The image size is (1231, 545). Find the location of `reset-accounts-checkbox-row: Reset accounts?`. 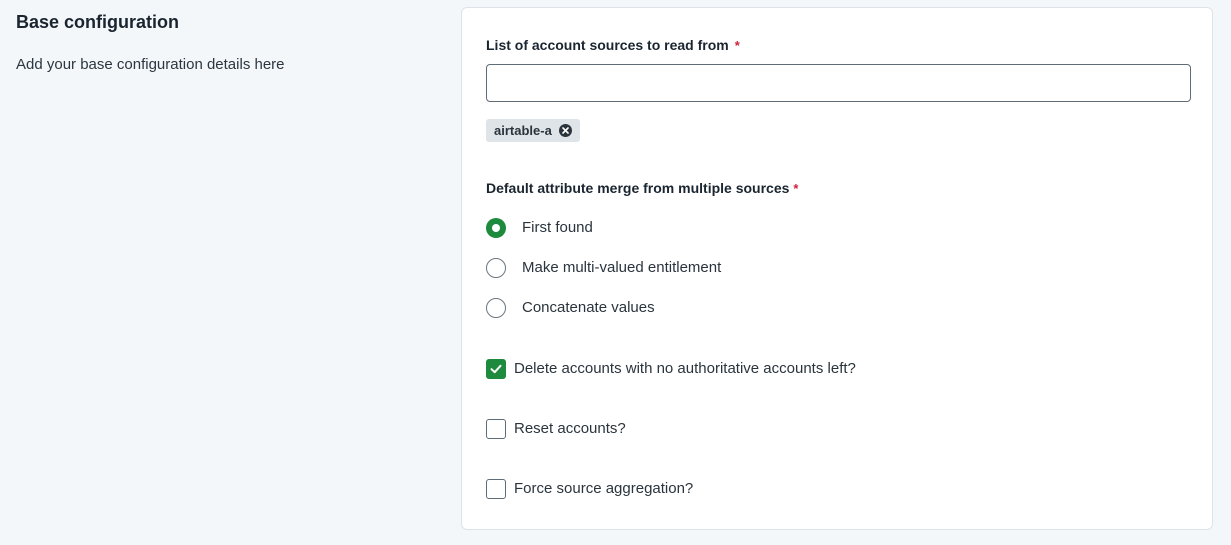

reset-accounts-checkbox-row: Reset accounts? is located at coordinates (556, 429).